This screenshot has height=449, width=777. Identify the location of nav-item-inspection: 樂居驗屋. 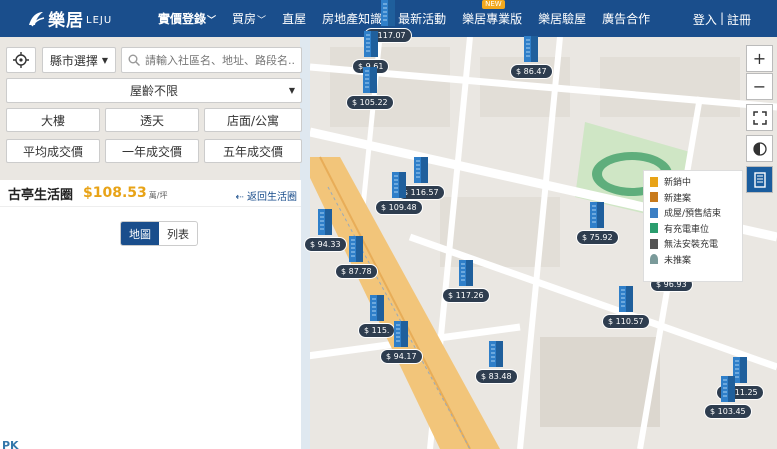
(562, 18).